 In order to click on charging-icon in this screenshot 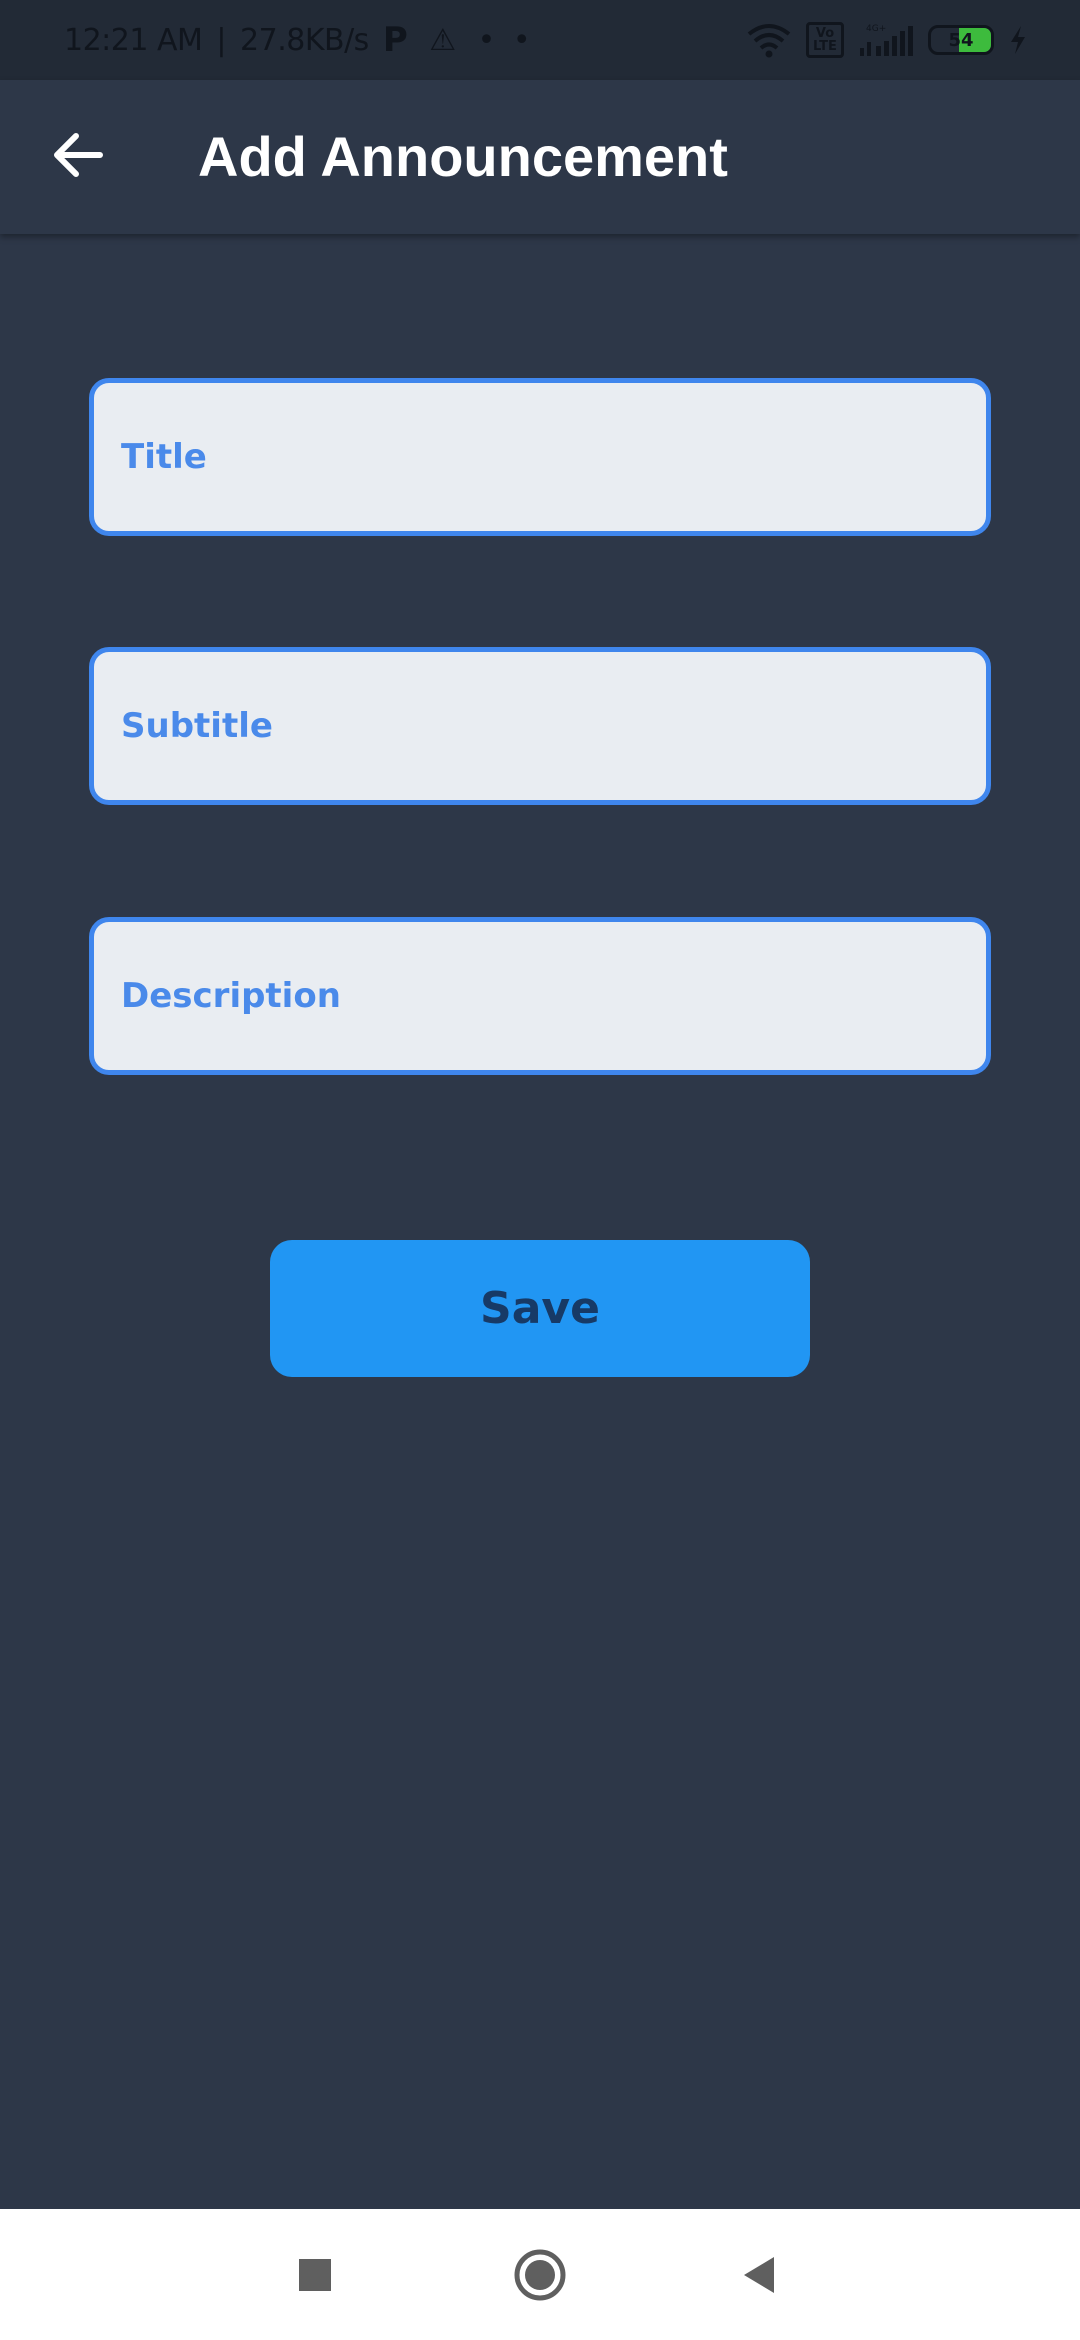, I will do `click(1018, 40)`.